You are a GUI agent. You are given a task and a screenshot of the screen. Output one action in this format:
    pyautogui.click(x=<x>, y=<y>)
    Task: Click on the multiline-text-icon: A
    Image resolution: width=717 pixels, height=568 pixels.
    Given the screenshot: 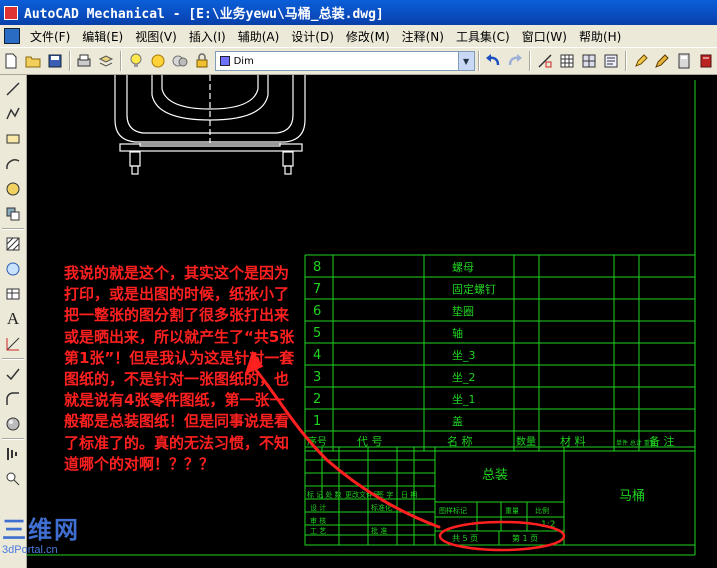 What is the action you would take?
    pyautogui.click(x=13, y=319)
    